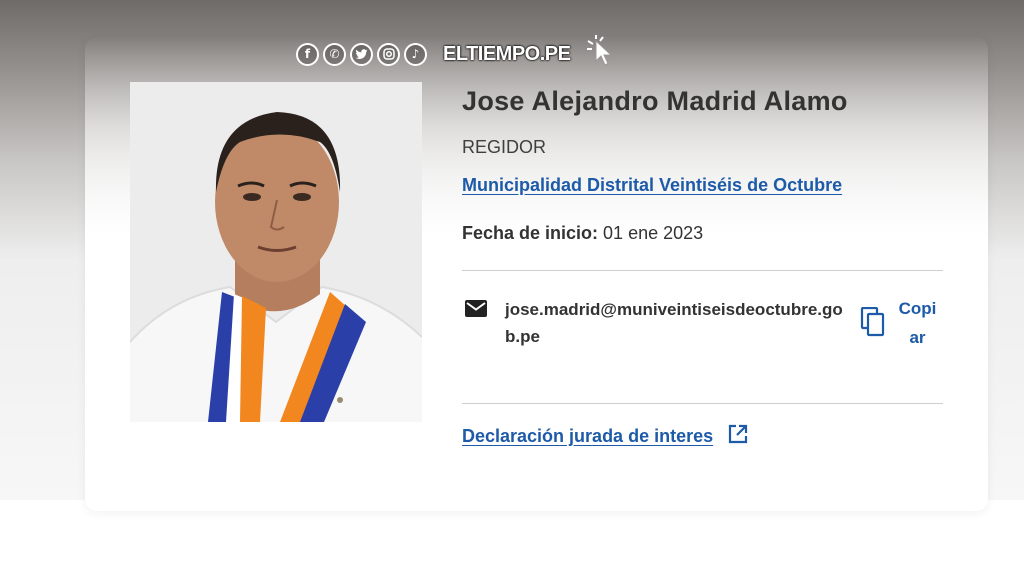  I want to click on profile-name: Jose Alejandro Madrid Alamo, so click(655, 101).